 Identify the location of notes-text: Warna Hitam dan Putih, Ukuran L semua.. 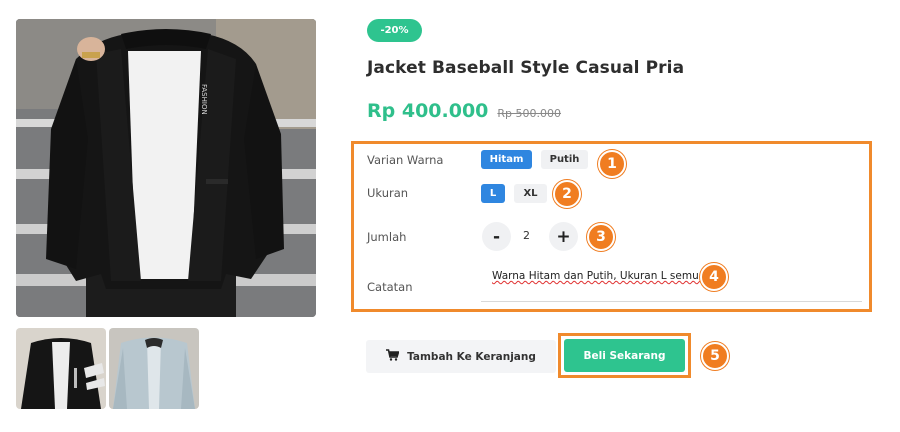
(600, 276).